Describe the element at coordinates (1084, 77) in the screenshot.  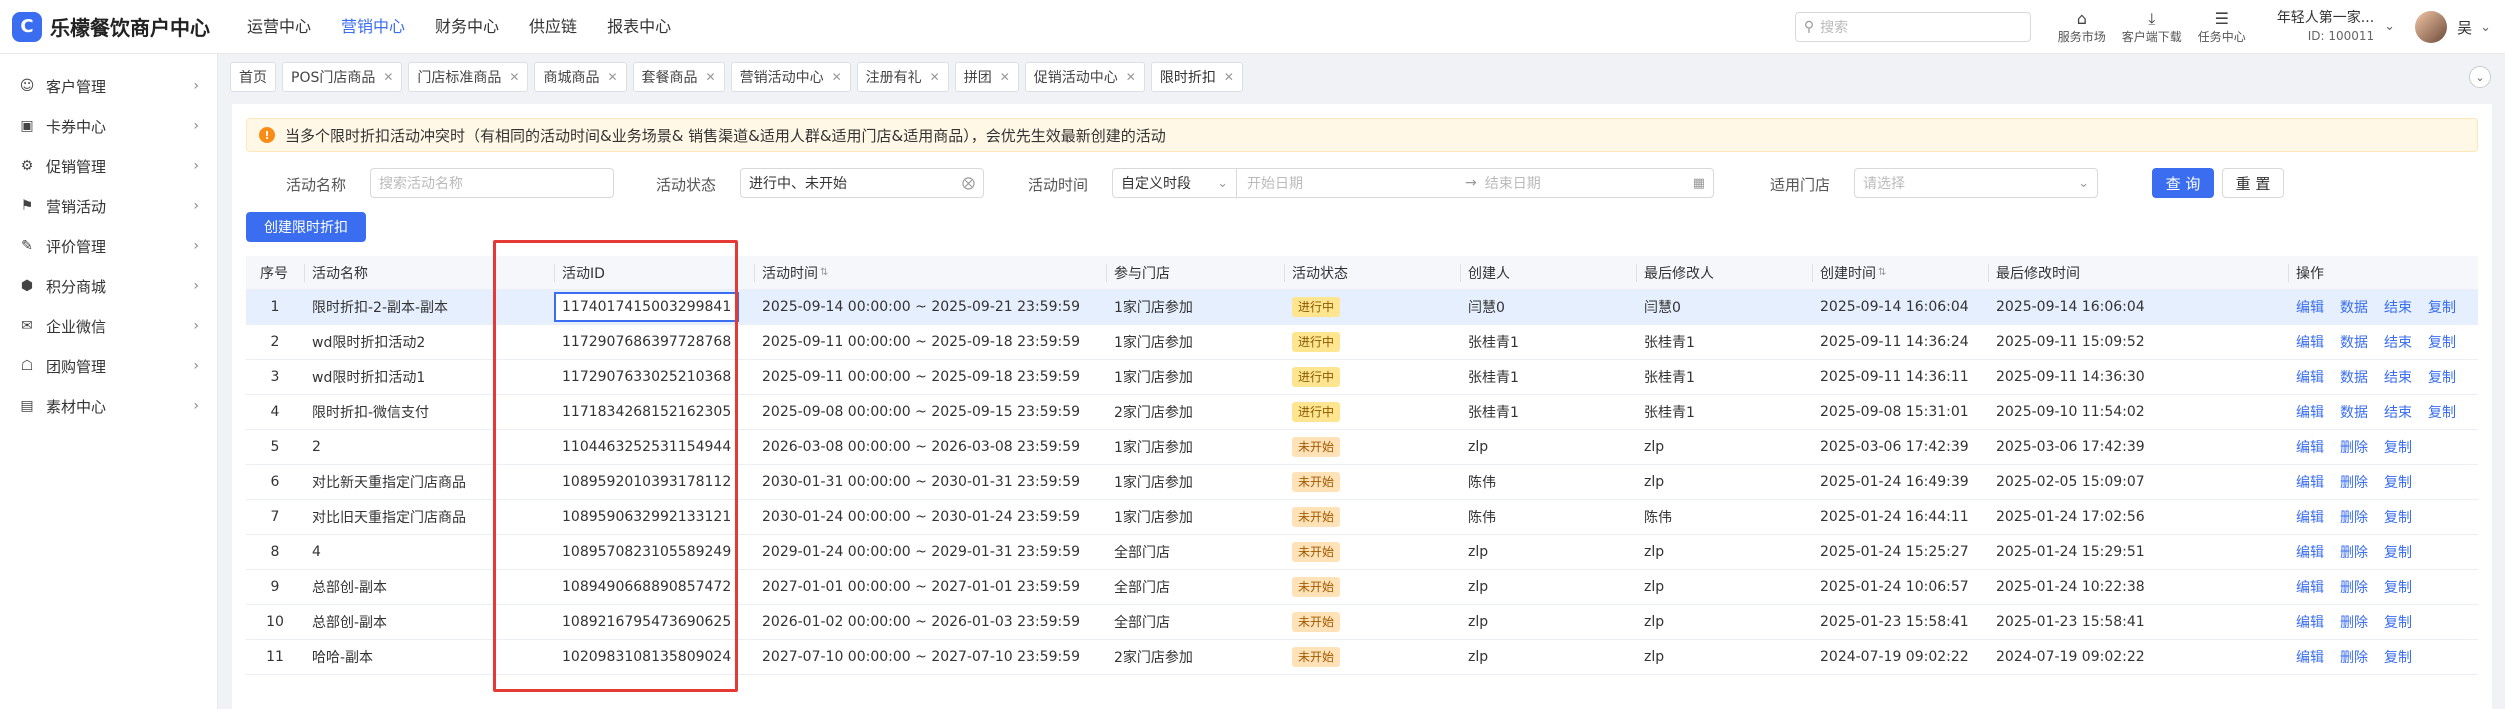
I see `tab-item: 促销活动中心 ✕` at that location.